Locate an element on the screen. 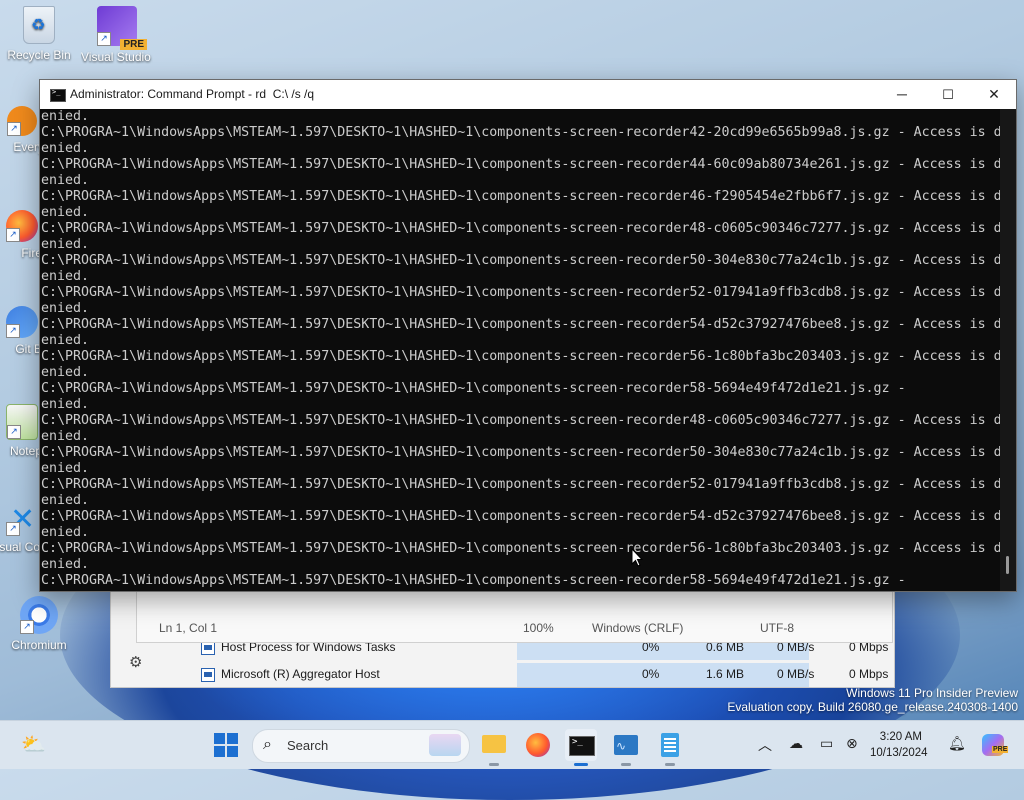 Image resolution: width=1024 pixels, height=800 pixels. zoom-level: 100% is located at coordinates (538, 628).